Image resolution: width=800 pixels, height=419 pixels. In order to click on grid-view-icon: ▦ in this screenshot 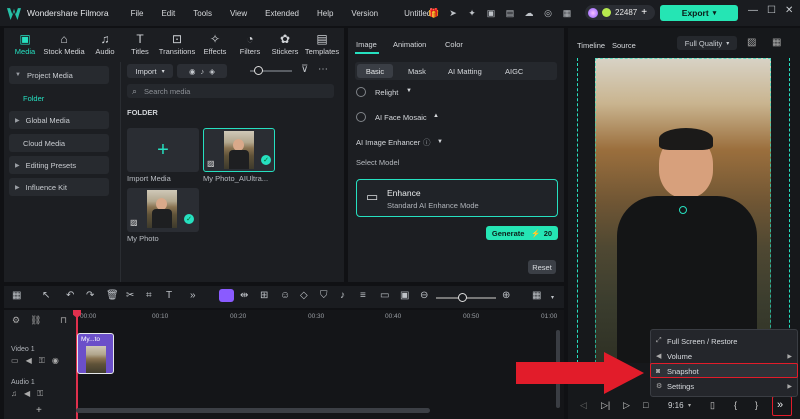, I will do `click(776, 42)`.